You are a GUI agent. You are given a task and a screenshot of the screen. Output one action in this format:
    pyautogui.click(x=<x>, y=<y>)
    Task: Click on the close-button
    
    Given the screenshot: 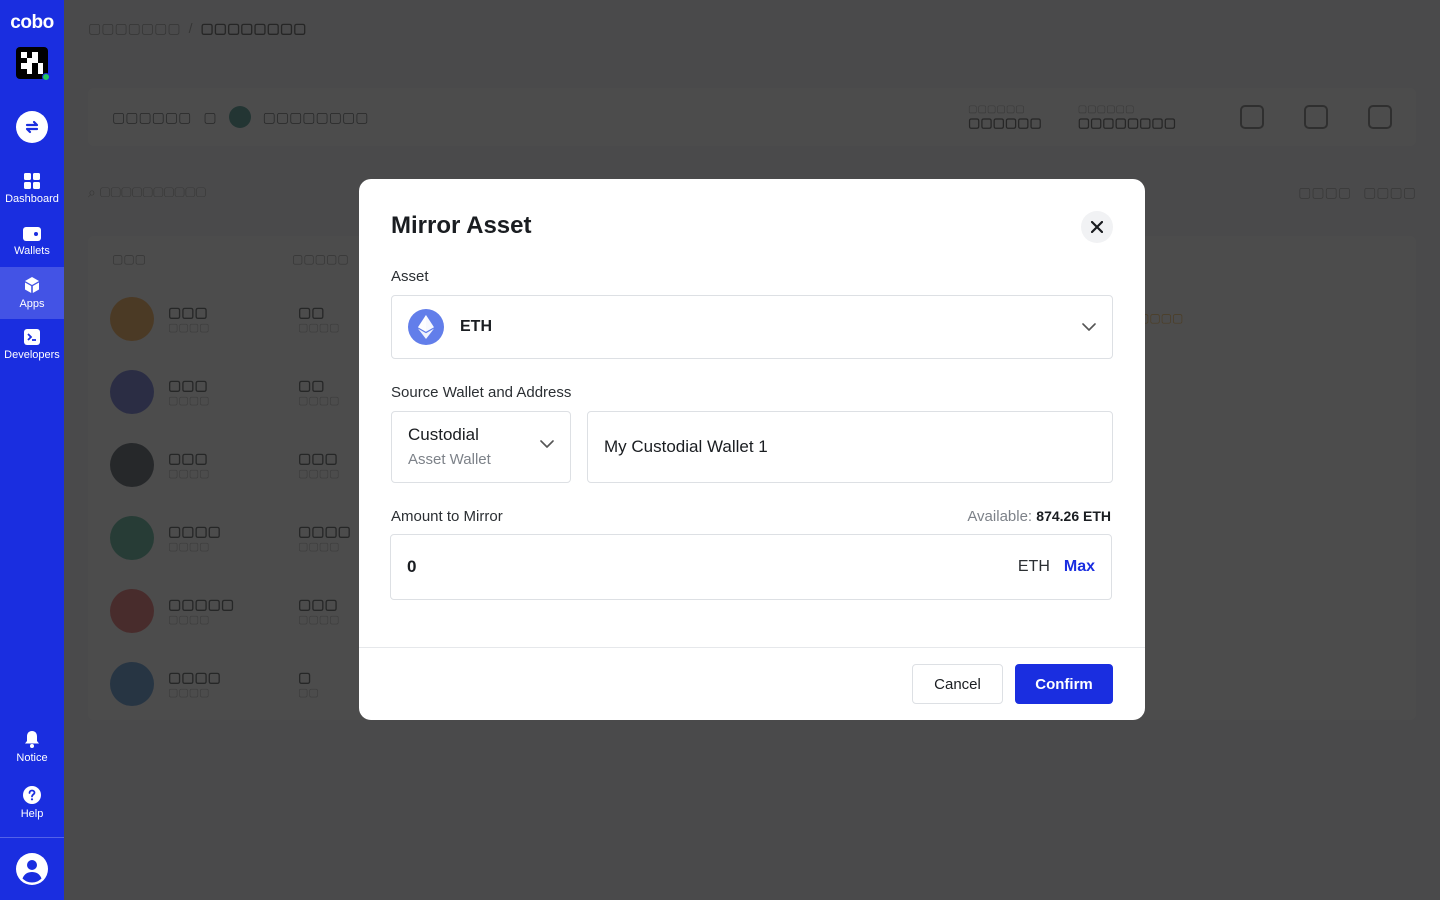 What is the action you would take?
    pyautogui.click(x=1097, y=227)
    